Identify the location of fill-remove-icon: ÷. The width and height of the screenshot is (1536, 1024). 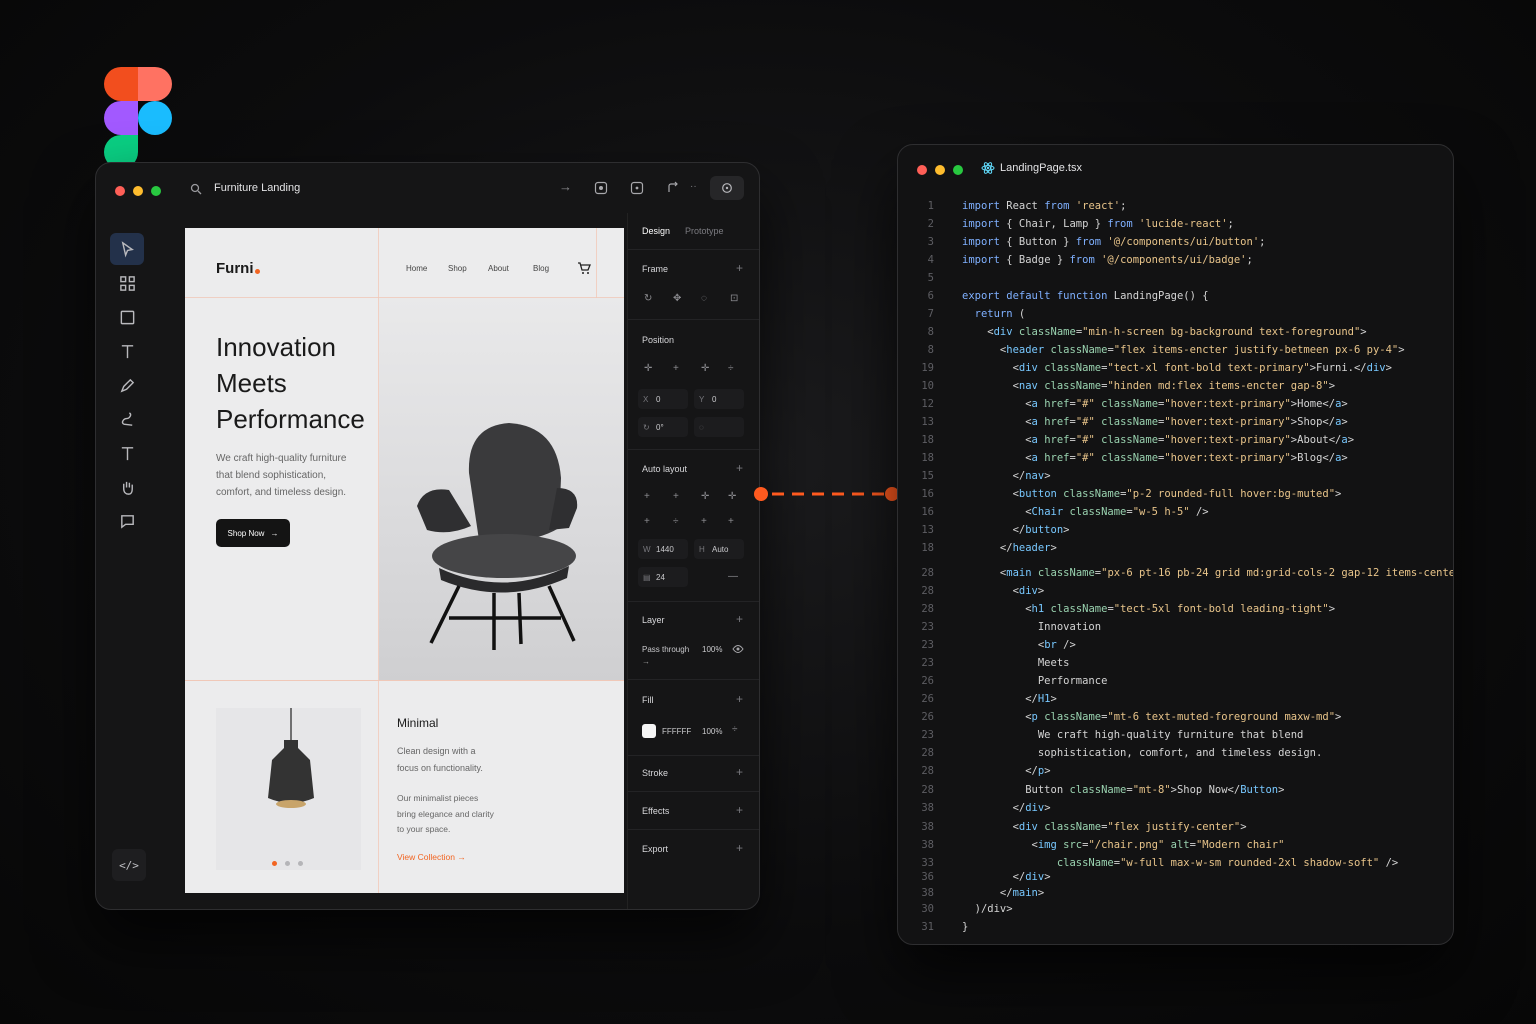
(735, 729).